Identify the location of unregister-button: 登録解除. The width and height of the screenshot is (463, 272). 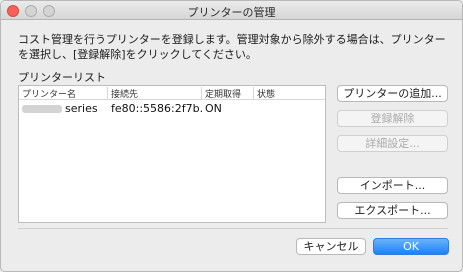
(392, 118).